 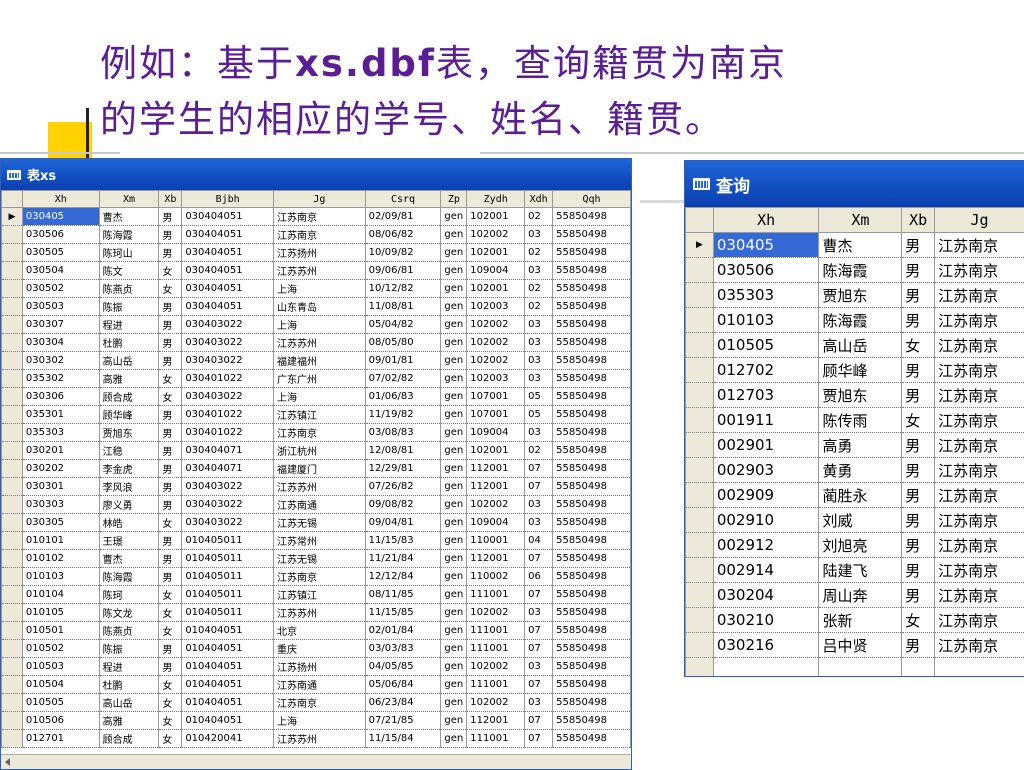 What do you see at coordinates (228, 199) in the screenshot?
I see `column-header: Bjbh` at bounding box center [228, 199].